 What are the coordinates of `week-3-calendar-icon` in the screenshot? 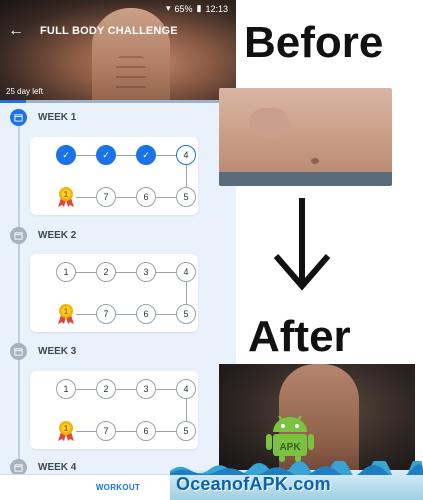 It's located at (18, 351).